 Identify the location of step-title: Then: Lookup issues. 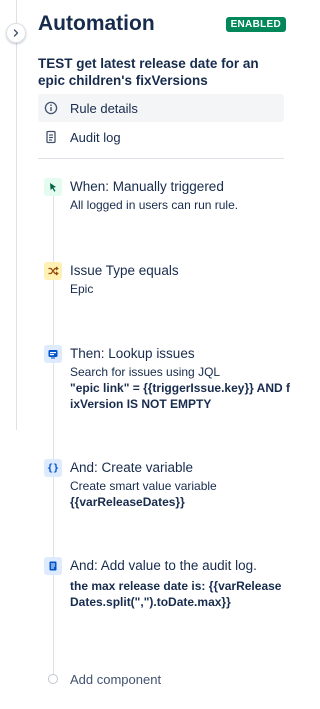
(132, 353).